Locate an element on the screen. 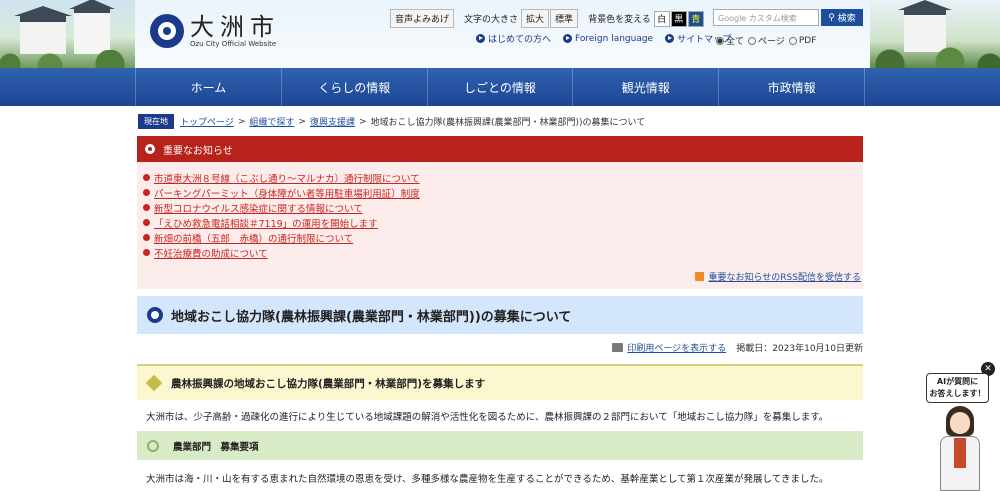 The image size is (1000, 491). notice-header: 重要なお知らせ is located at coordinates (500, 149).